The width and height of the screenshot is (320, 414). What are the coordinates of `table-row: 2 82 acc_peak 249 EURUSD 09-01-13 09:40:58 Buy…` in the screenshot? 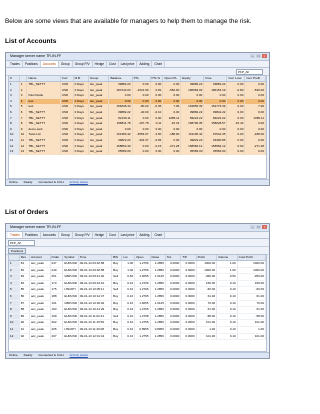 It's located at (137, 271).